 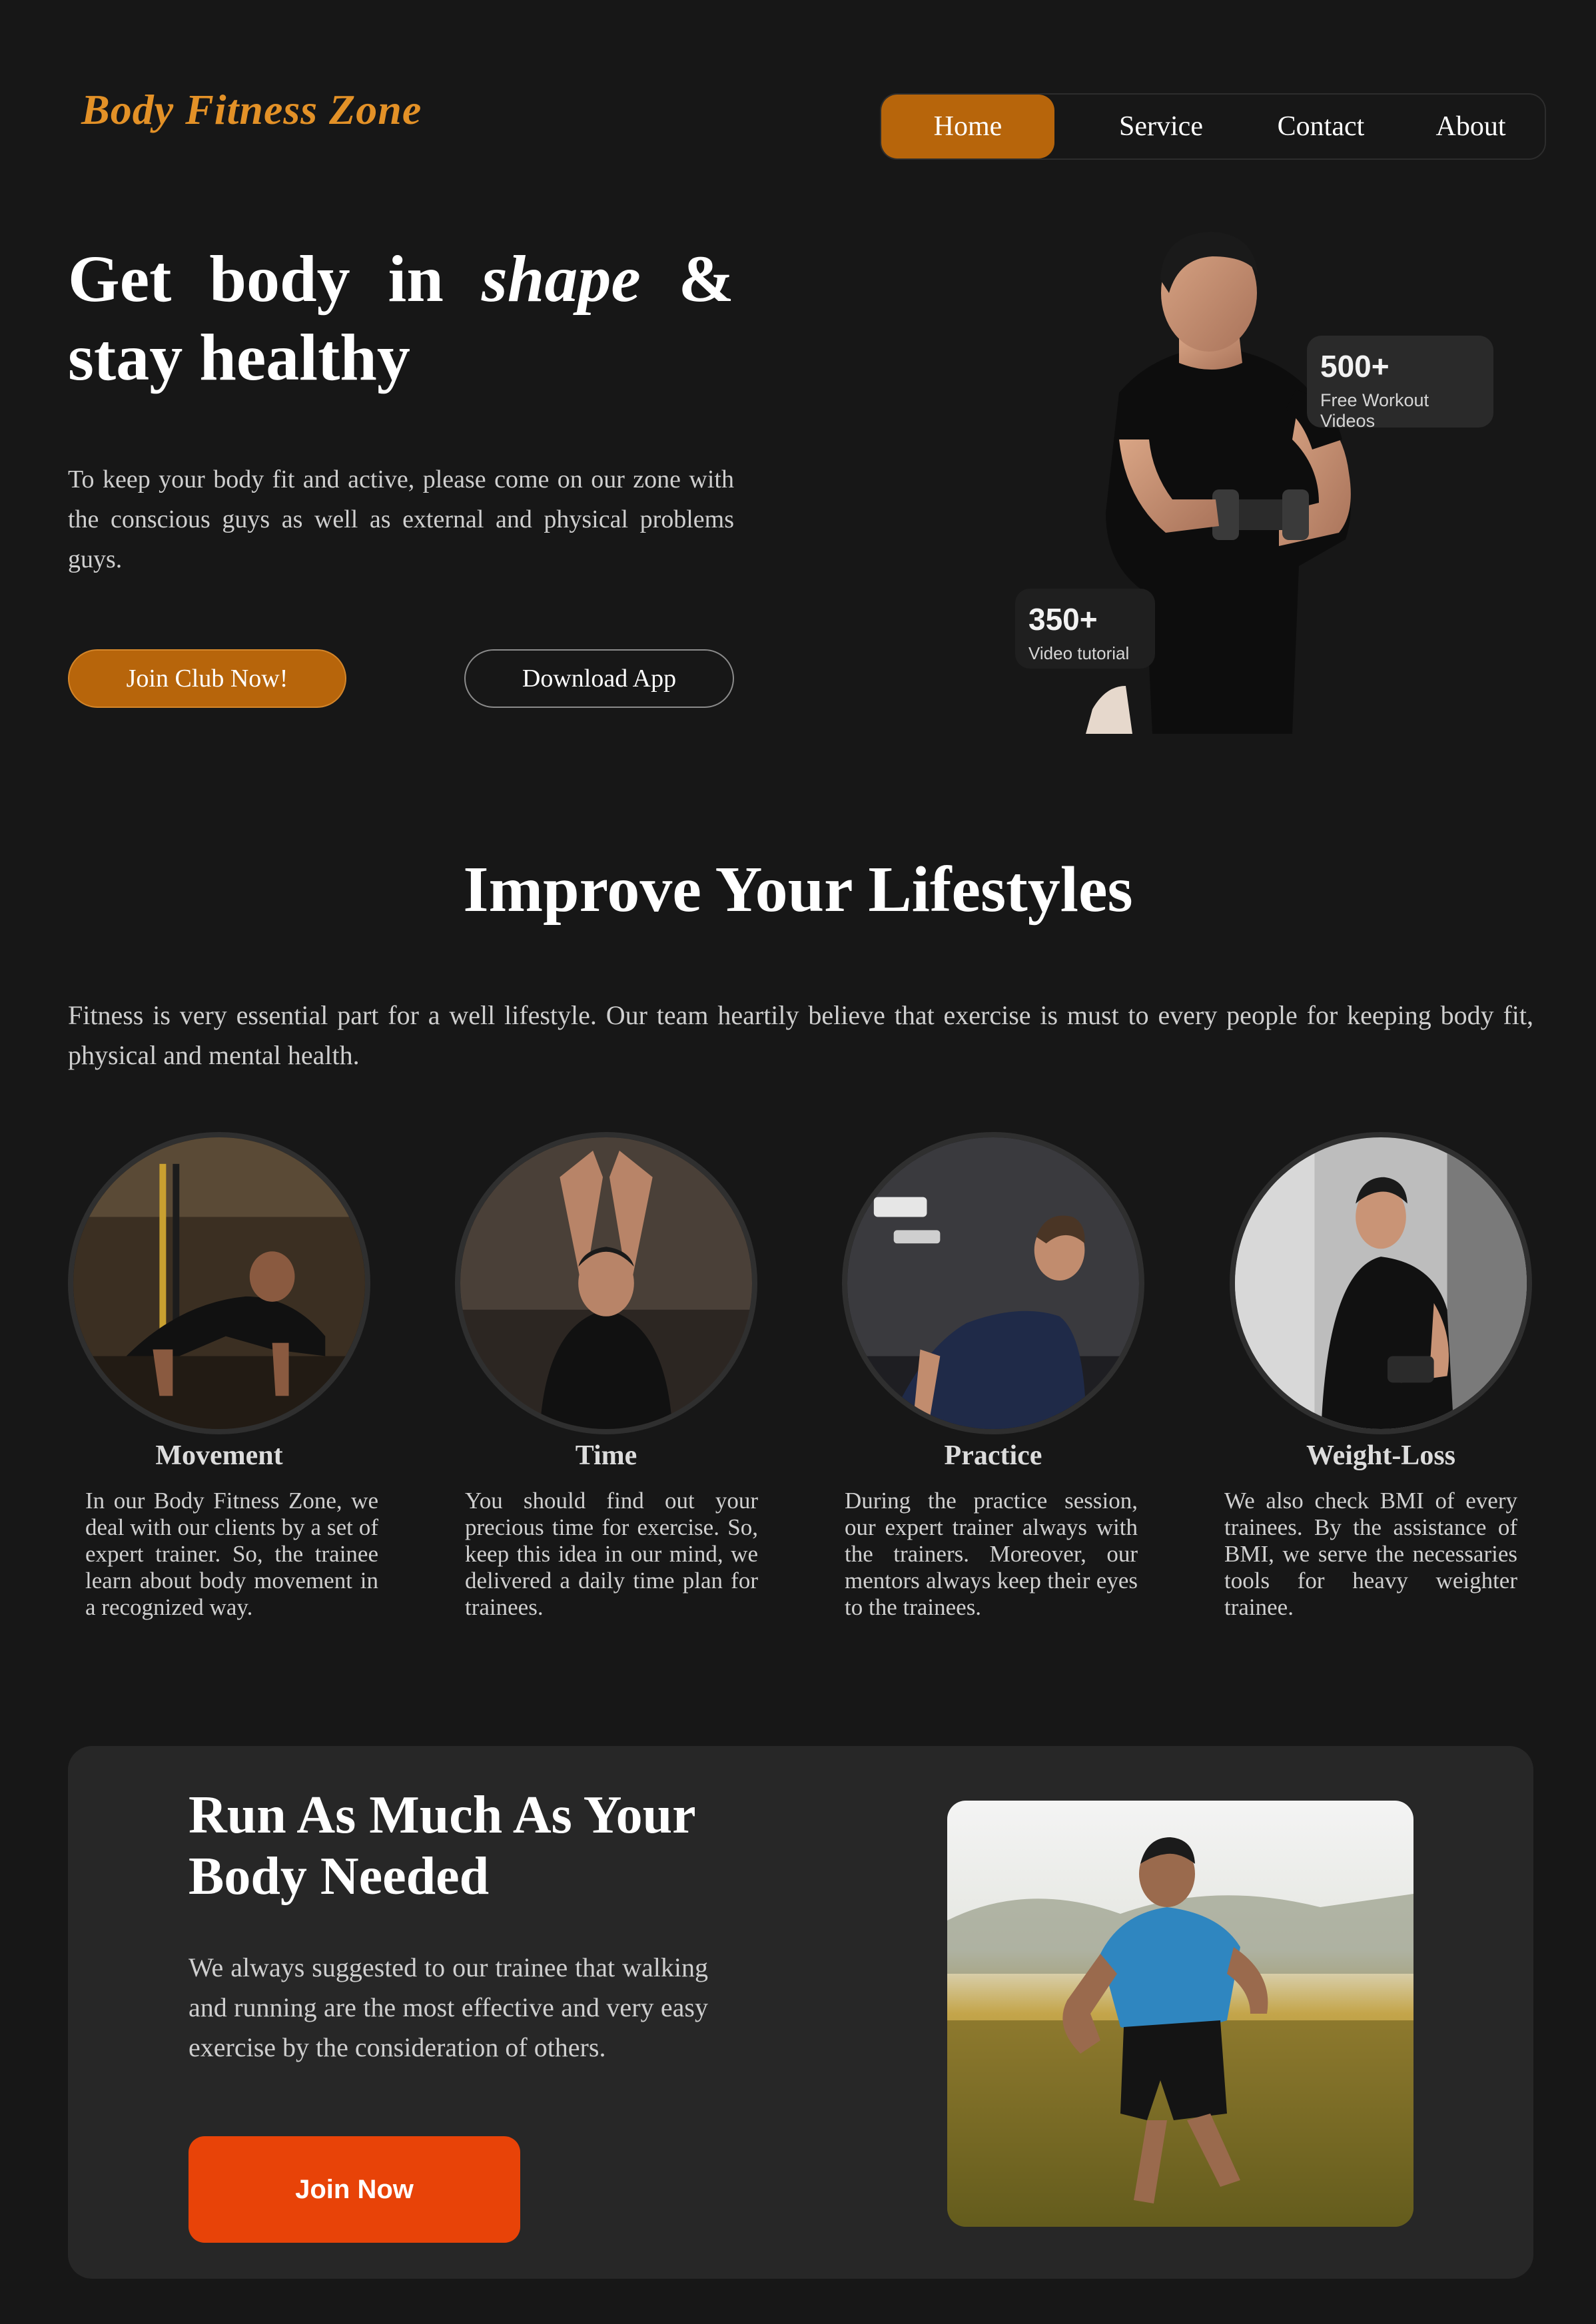 What do you see at coordinates (219, 1283) in the screenshot?
I see `movement-photo` at bounding box center [219, 1283].